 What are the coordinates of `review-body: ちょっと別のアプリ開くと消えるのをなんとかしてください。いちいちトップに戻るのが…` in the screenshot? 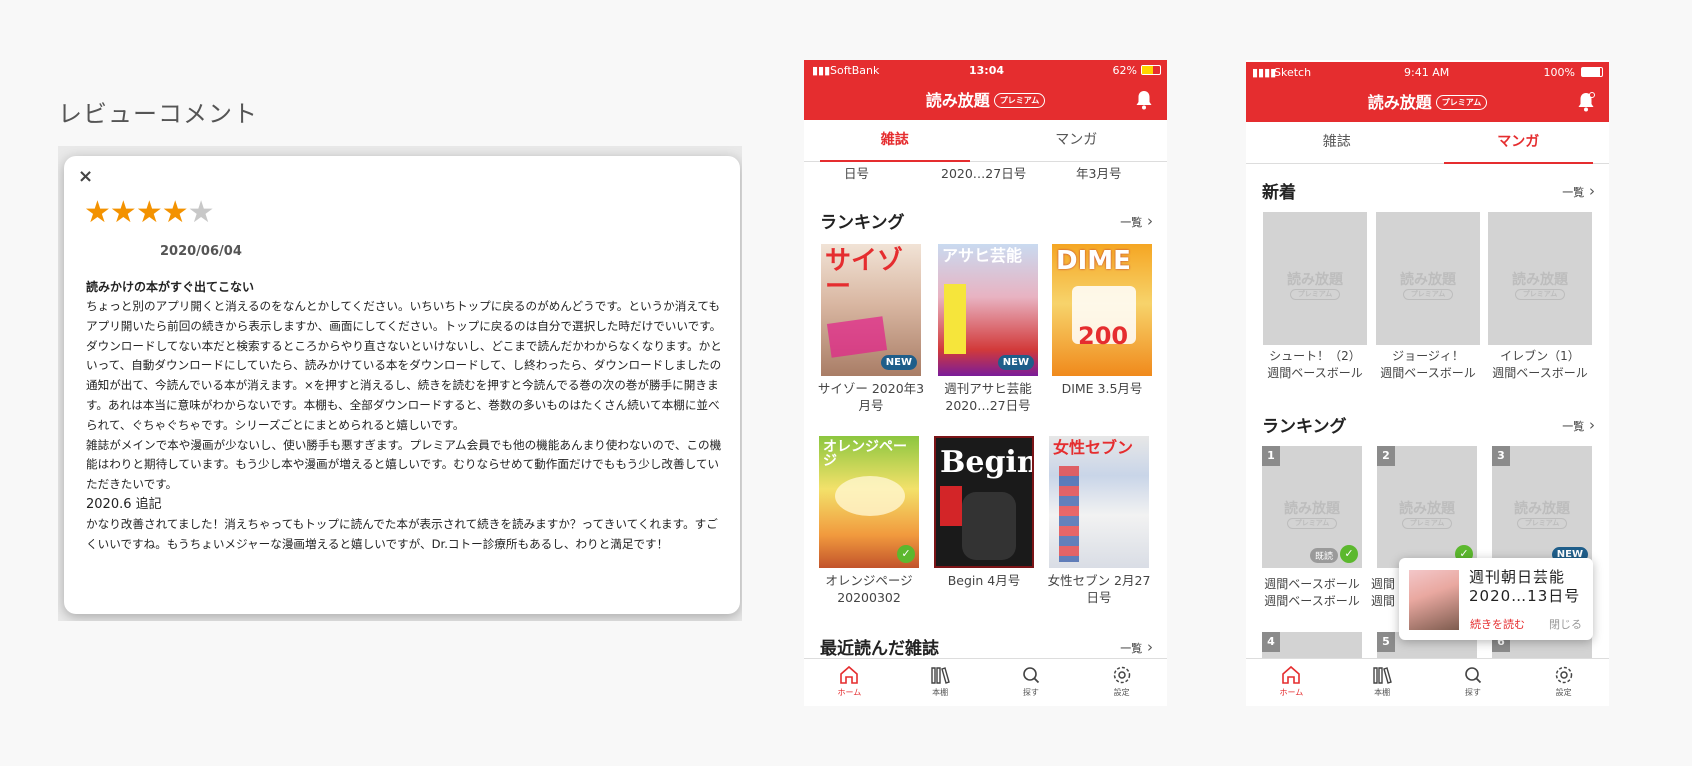 It's located at (407, 425).